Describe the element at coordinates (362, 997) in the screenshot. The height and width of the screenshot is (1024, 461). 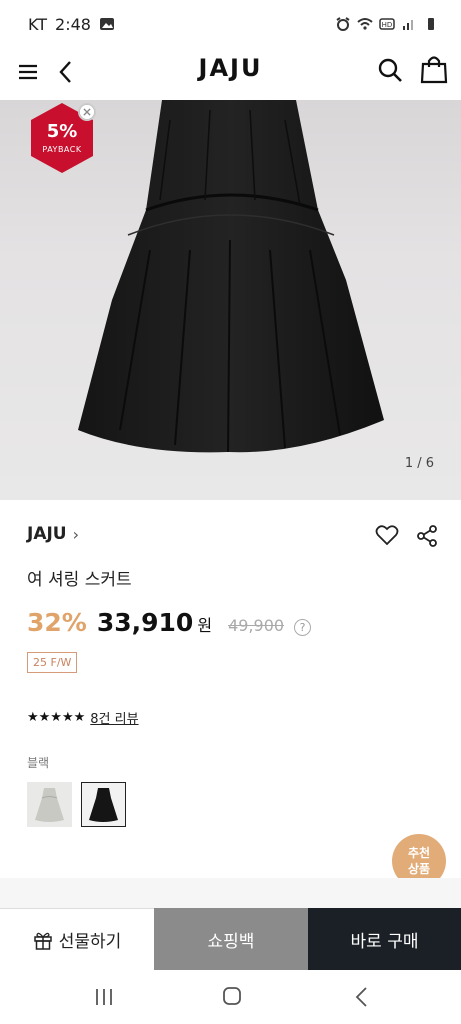
I see `system-back-icon` at that location.